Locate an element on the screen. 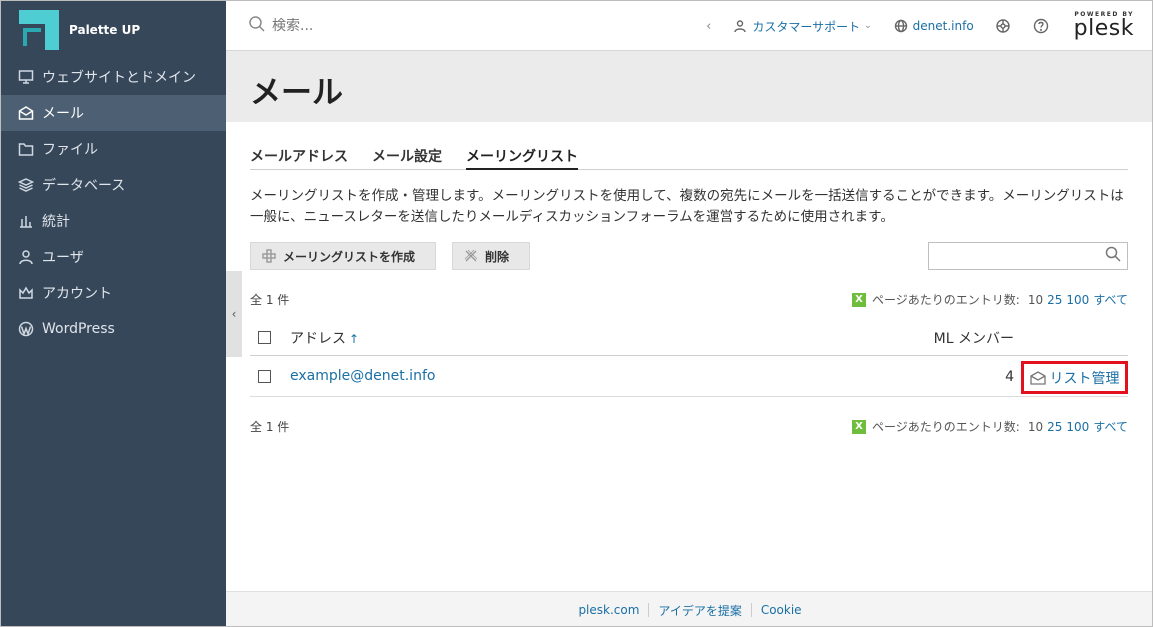 Image resolution: width=1153 pixels, height=627 pixels. table-header: アドレス ↑ ML メンバー is located at coordinates (689, 340).